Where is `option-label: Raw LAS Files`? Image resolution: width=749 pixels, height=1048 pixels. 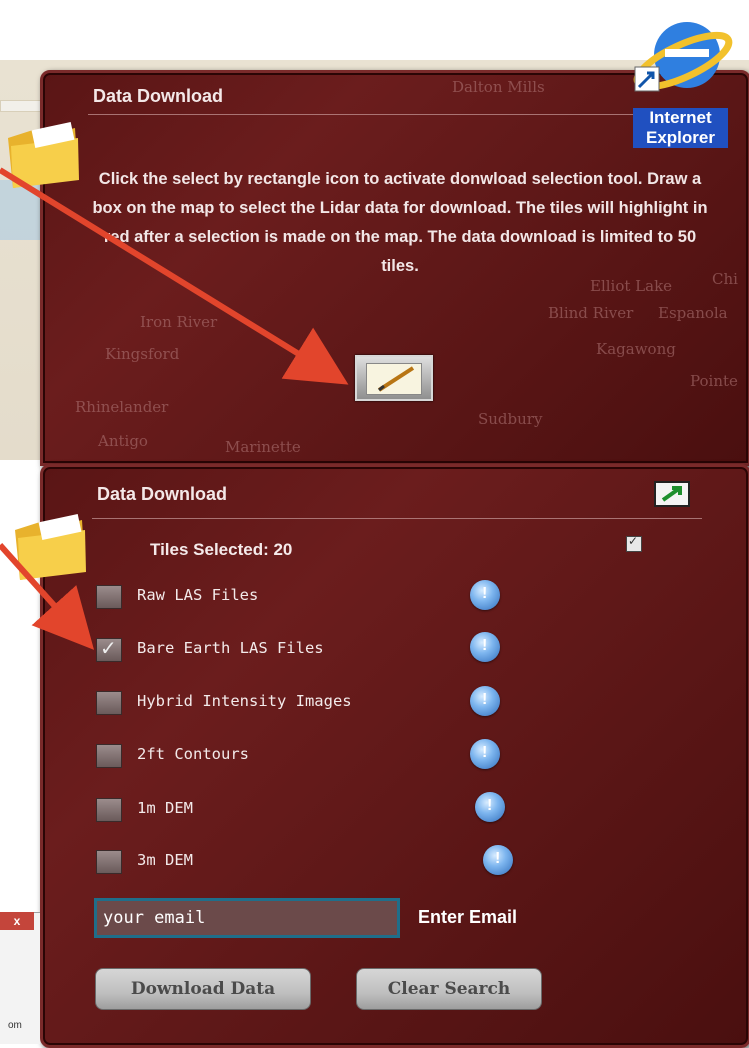
option-label: Raw LAS Files is located at coordinates (198, 595).